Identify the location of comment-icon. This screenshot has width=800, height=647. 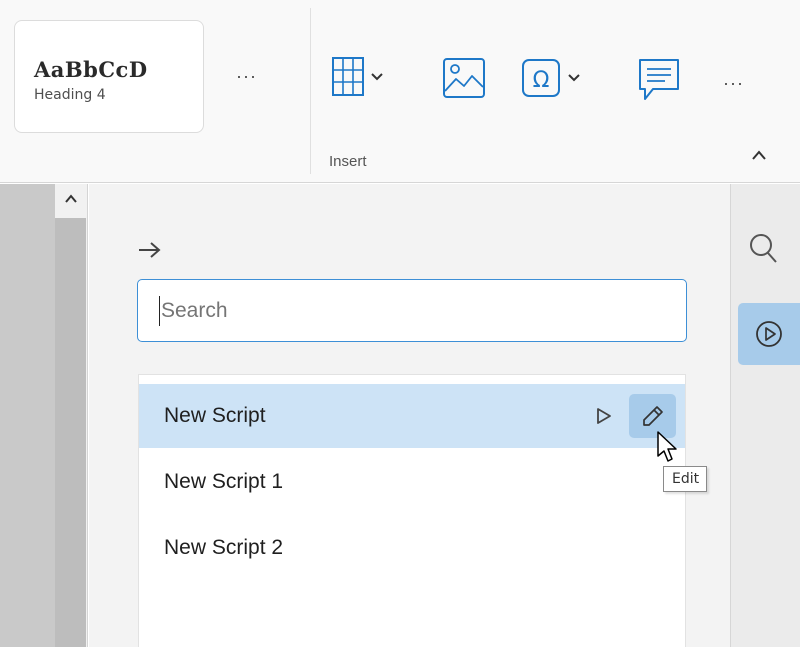
(659, 79).